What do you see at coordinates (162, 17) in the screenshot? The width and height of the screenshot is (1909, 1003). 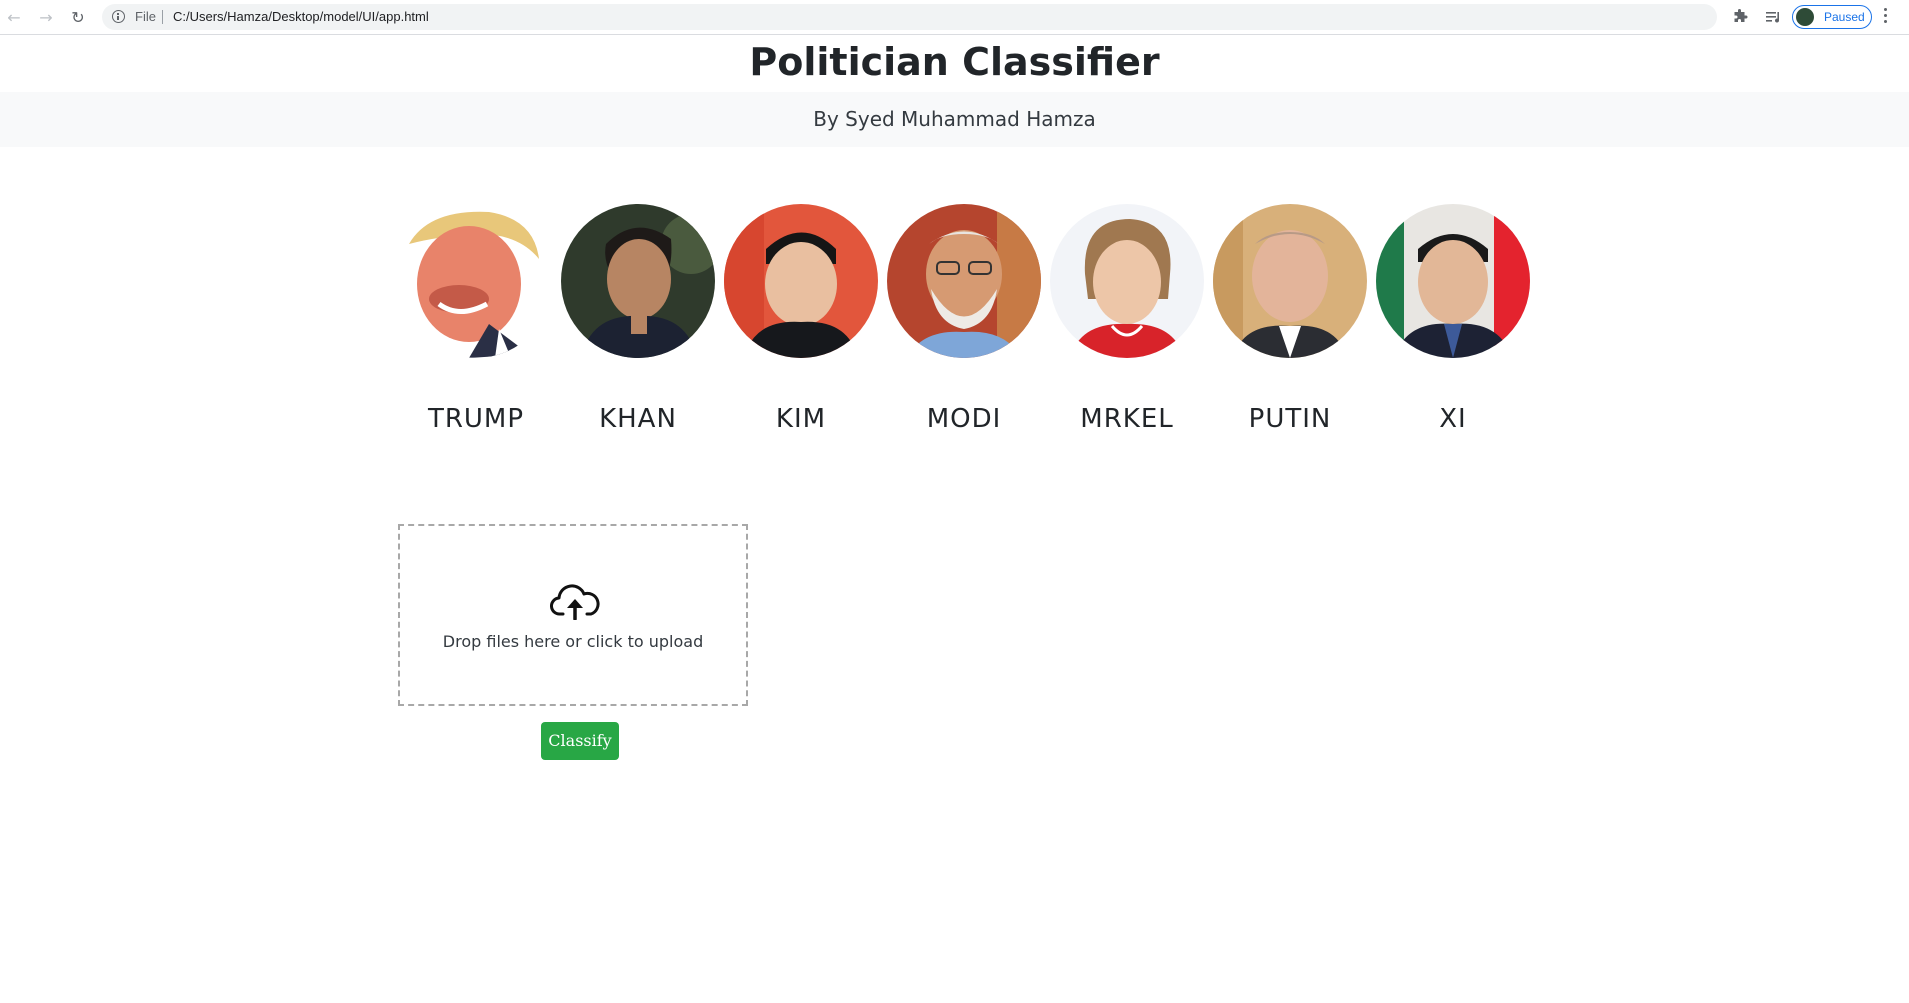 I see `scheme-divider` at bounding box center [162, 17].